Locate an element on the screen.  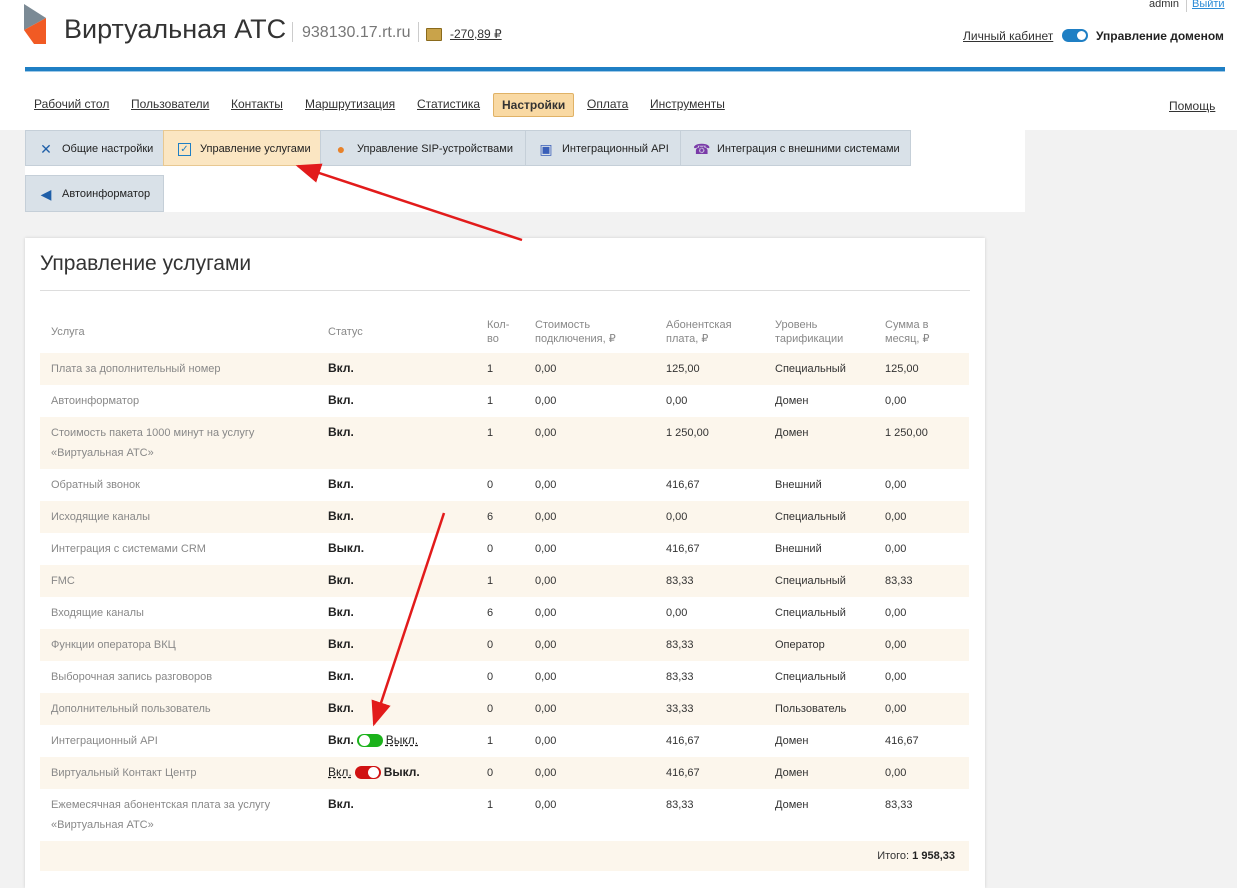
tab-external-integration: ☎ Интеграция с внешними системами is located at coordinates (795, 148).